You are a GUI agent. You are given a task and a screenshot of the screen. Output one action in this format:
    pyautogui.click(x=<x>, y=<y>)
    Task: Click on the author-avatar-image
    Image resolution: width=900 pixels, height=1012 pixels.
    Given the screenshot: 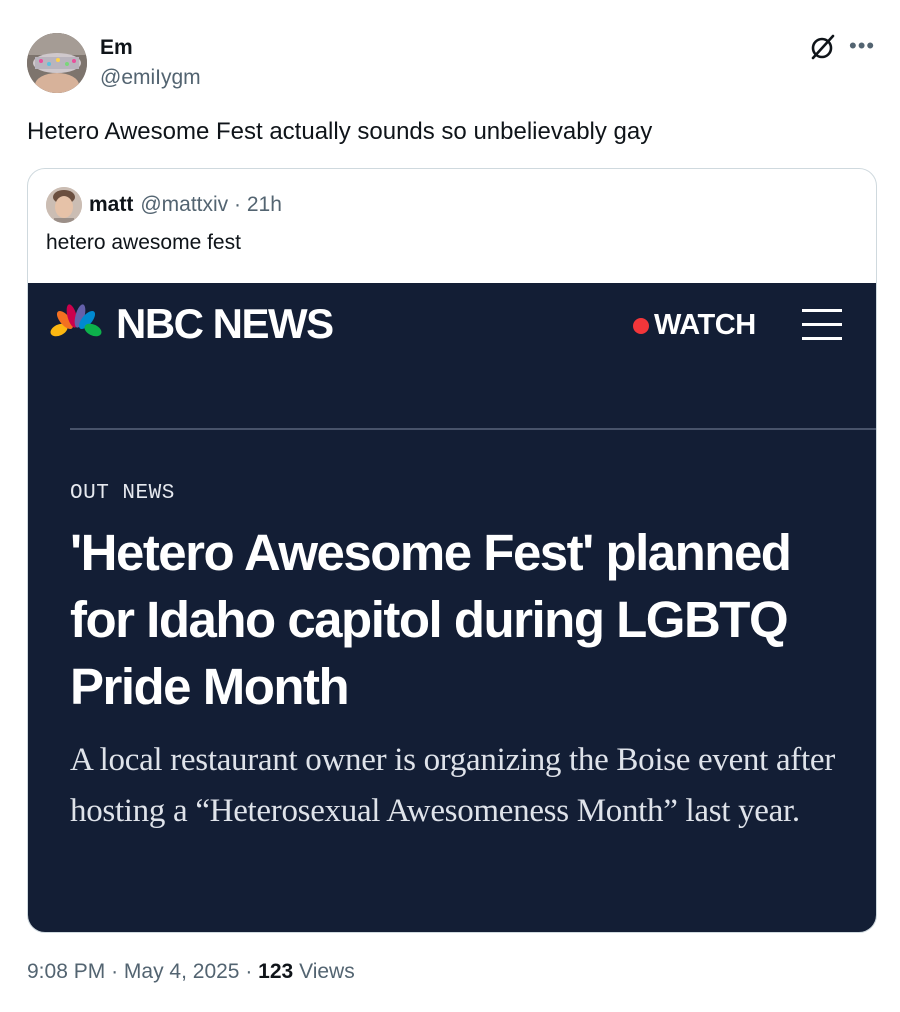 What is the action you would take?
    pyautogui.click(x=57, y=63)
    